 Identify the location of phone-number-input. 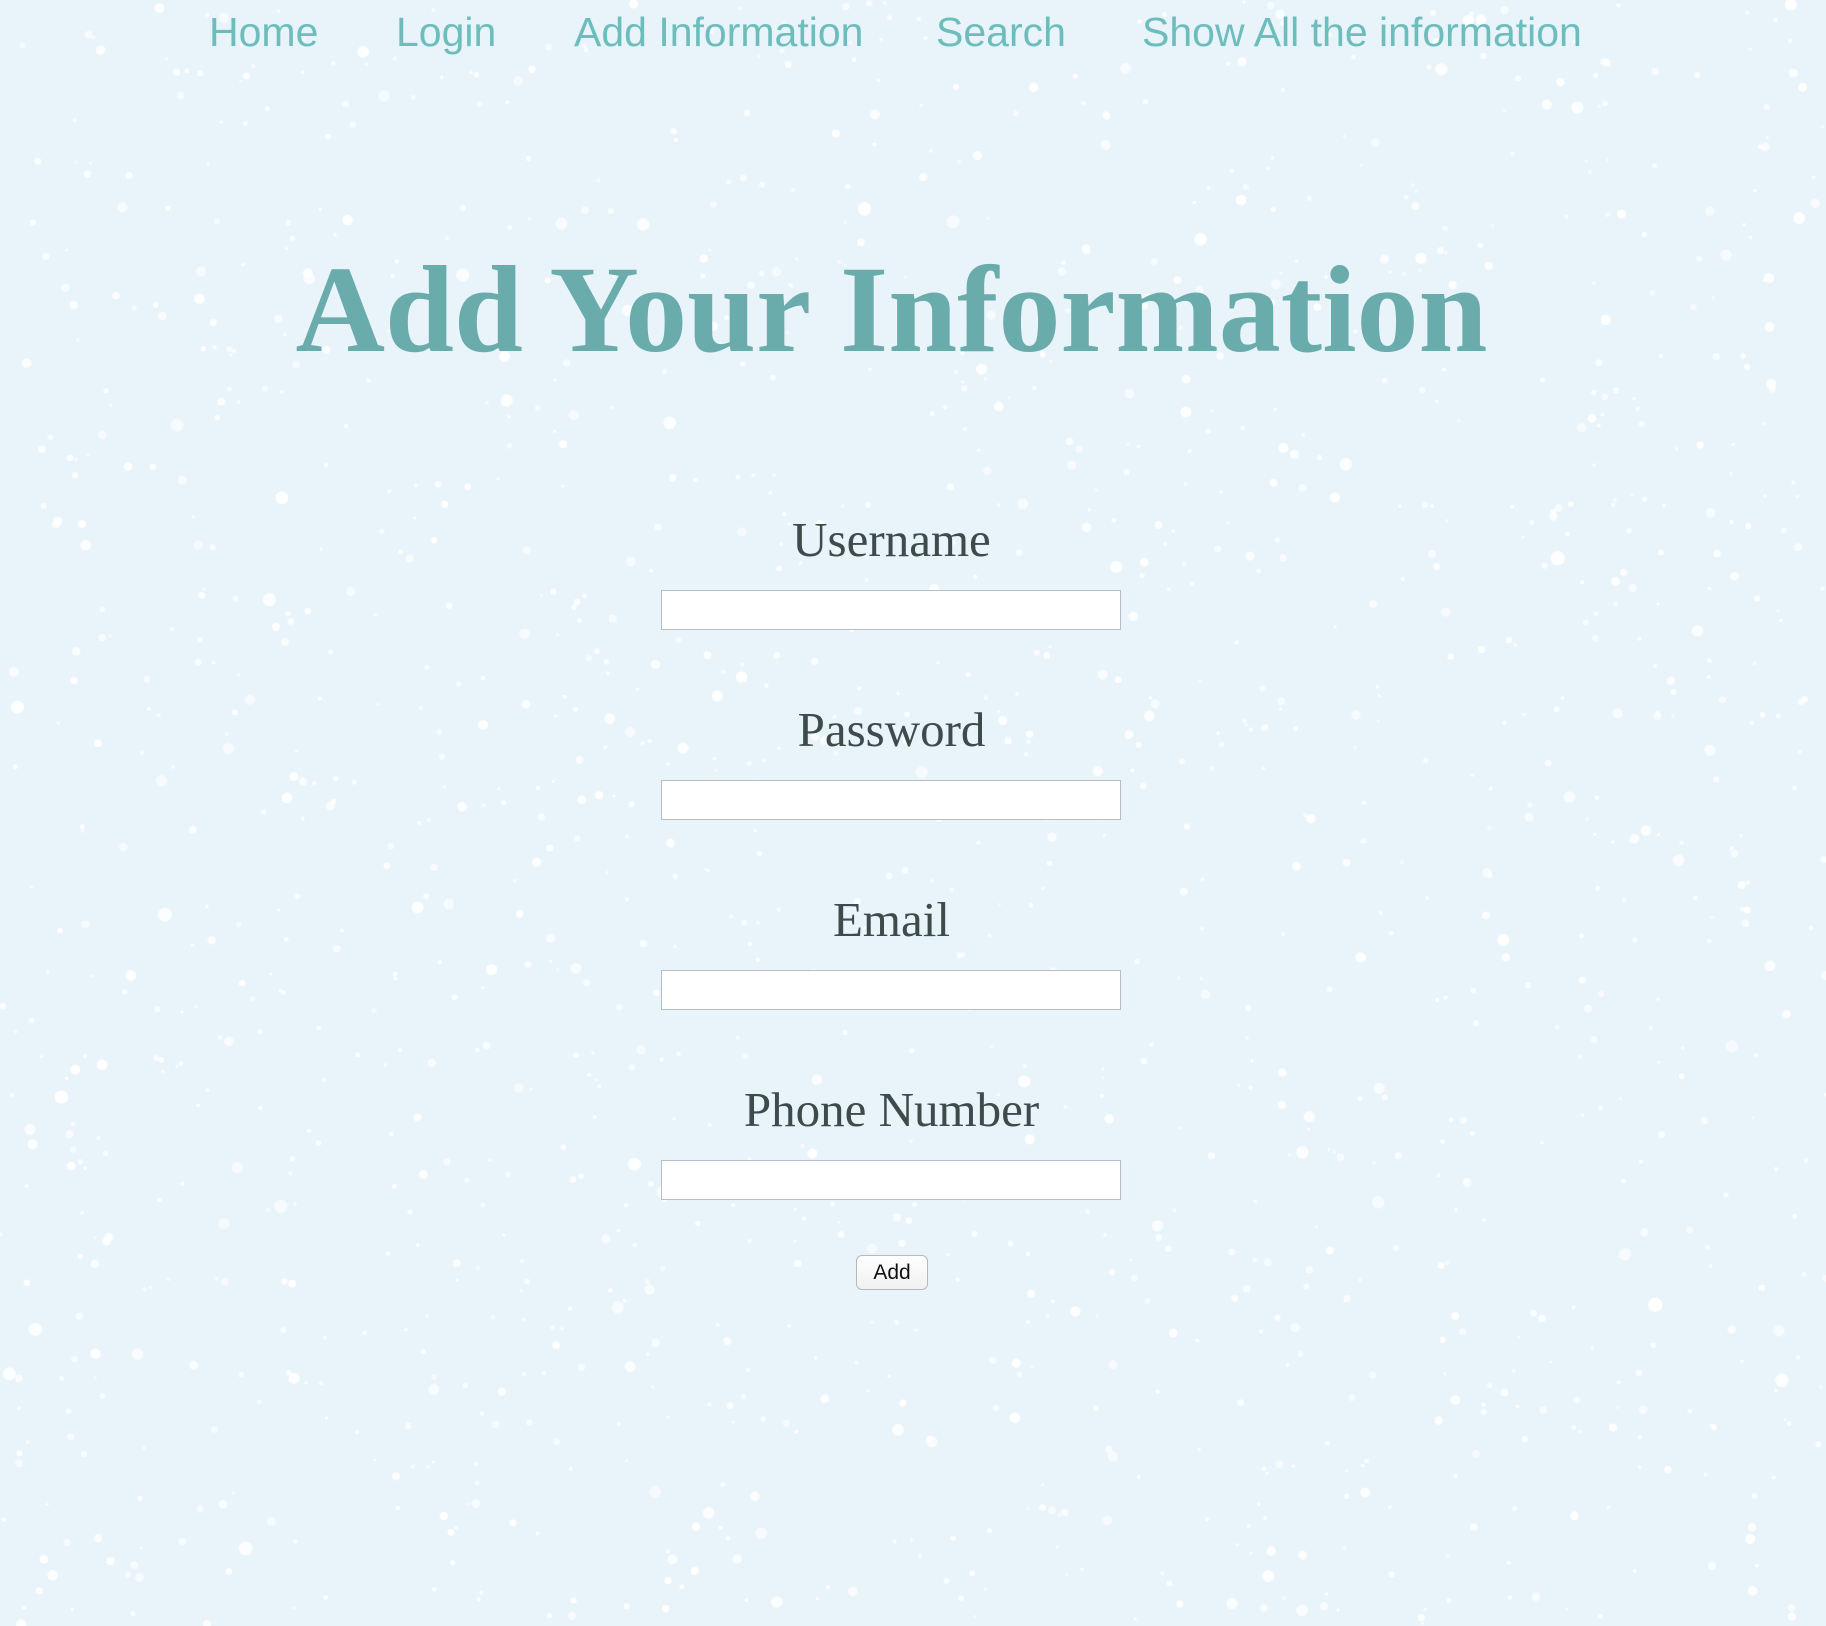
(891, 1180).